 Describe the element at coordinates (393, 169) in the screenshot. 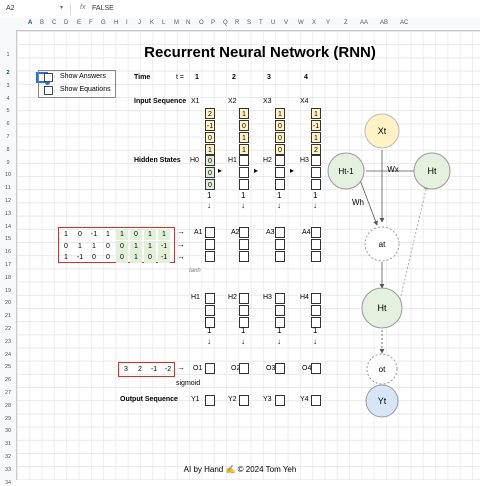

I see `wx-label: Wx` at that location.